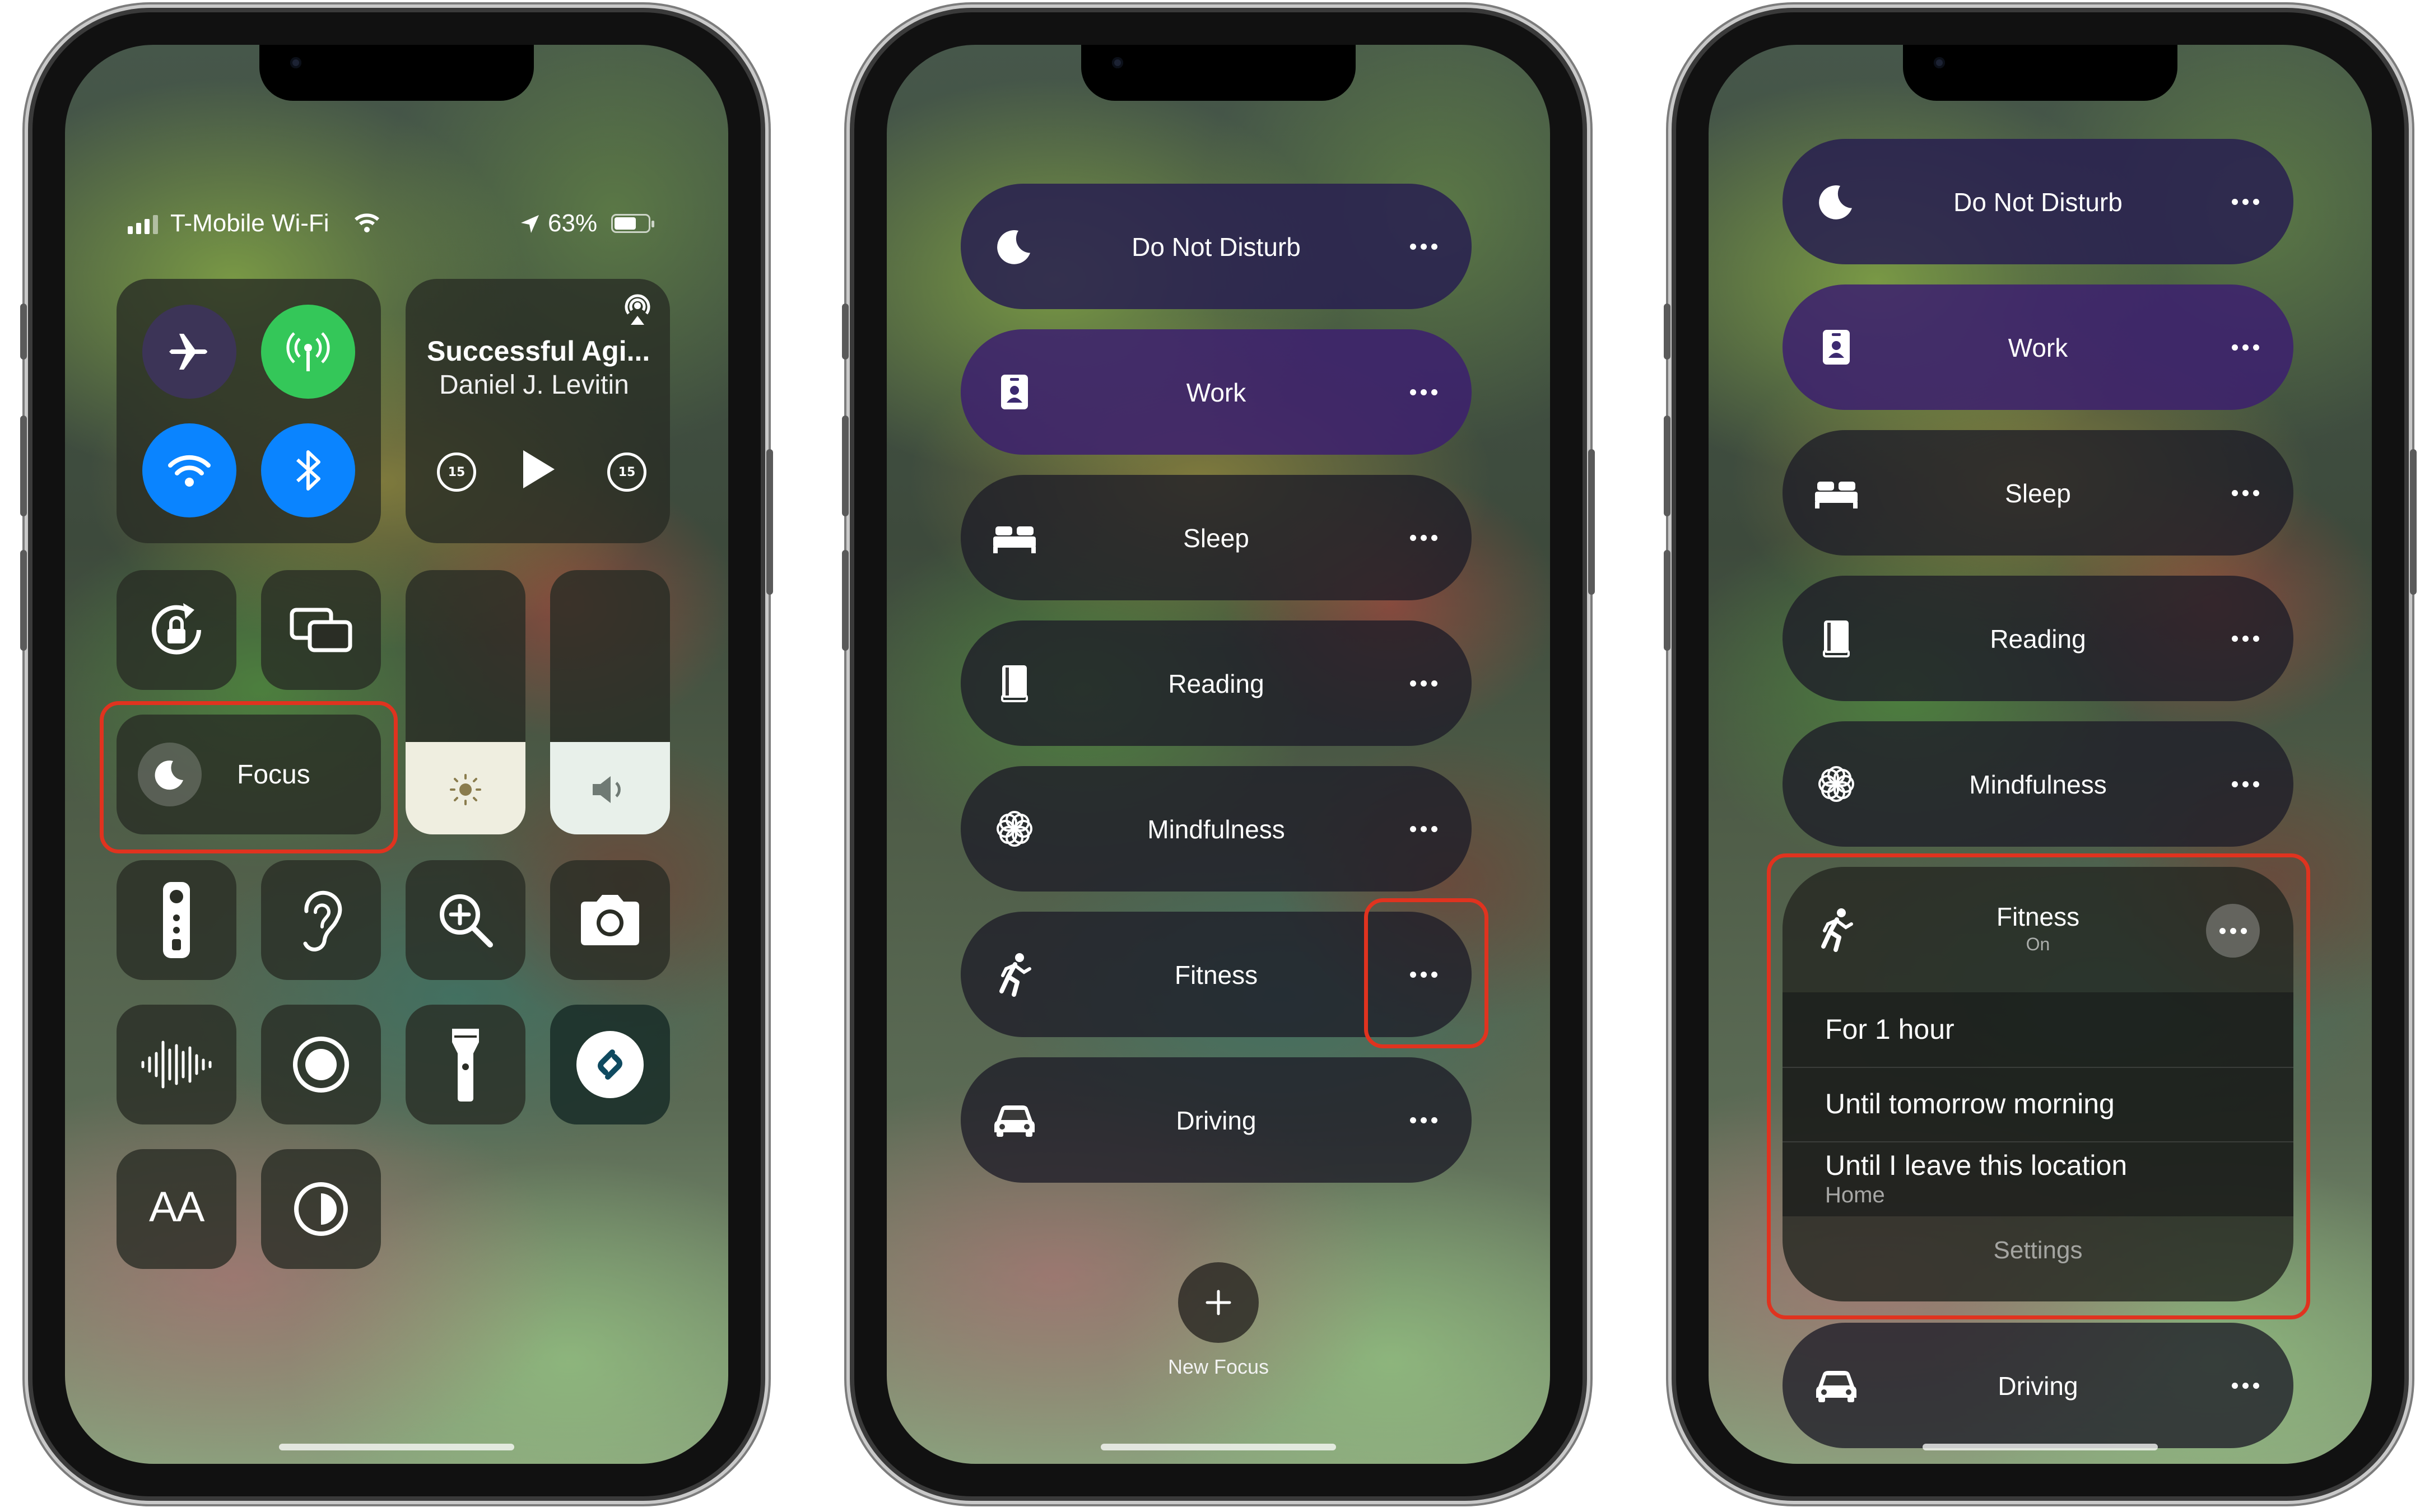 This screenshot has width=2420, height=1512. What do you see at coordinates (465, 920) in the screenshot?
I see `magnifier-button` at bounding box center [465, 920].